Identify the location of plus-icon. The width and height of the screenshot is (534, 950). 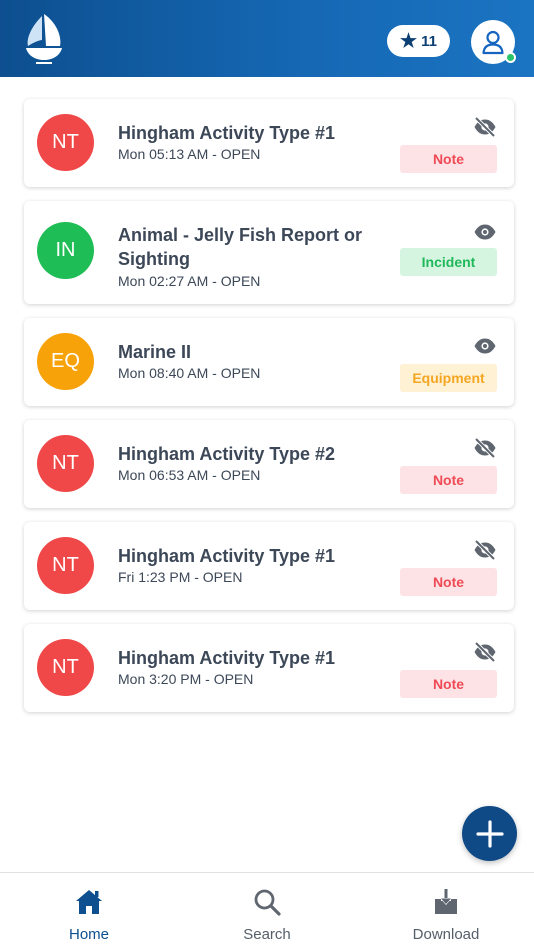
(489, 833).